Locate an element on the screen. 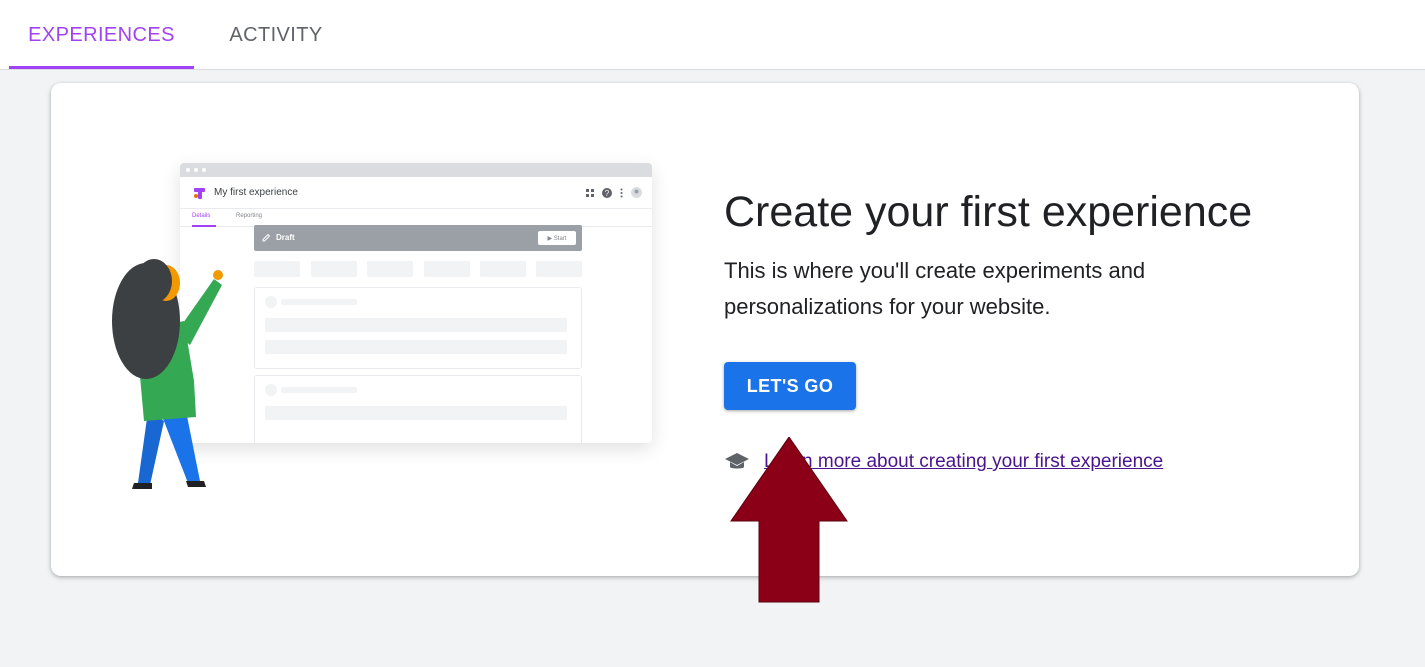  account-avatar-icon is located at coordinates (636, 192).